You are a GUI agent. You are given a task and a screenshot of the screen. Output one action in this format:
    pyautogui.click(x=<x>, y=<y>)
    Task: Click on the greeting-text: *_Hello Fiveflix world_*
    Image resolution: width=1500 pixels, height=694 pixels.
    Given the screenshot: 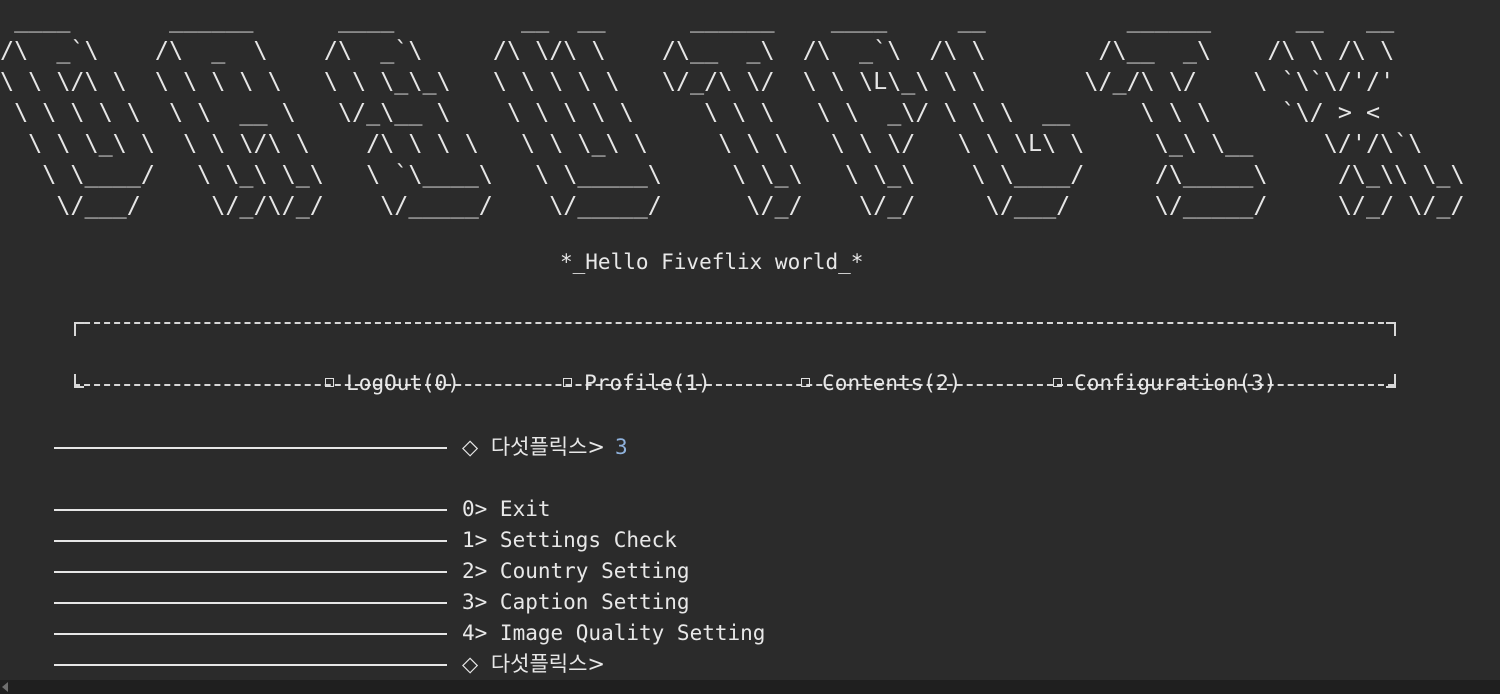 What is the action you would take?
    pyautogui.click(x=712, y=262)
    